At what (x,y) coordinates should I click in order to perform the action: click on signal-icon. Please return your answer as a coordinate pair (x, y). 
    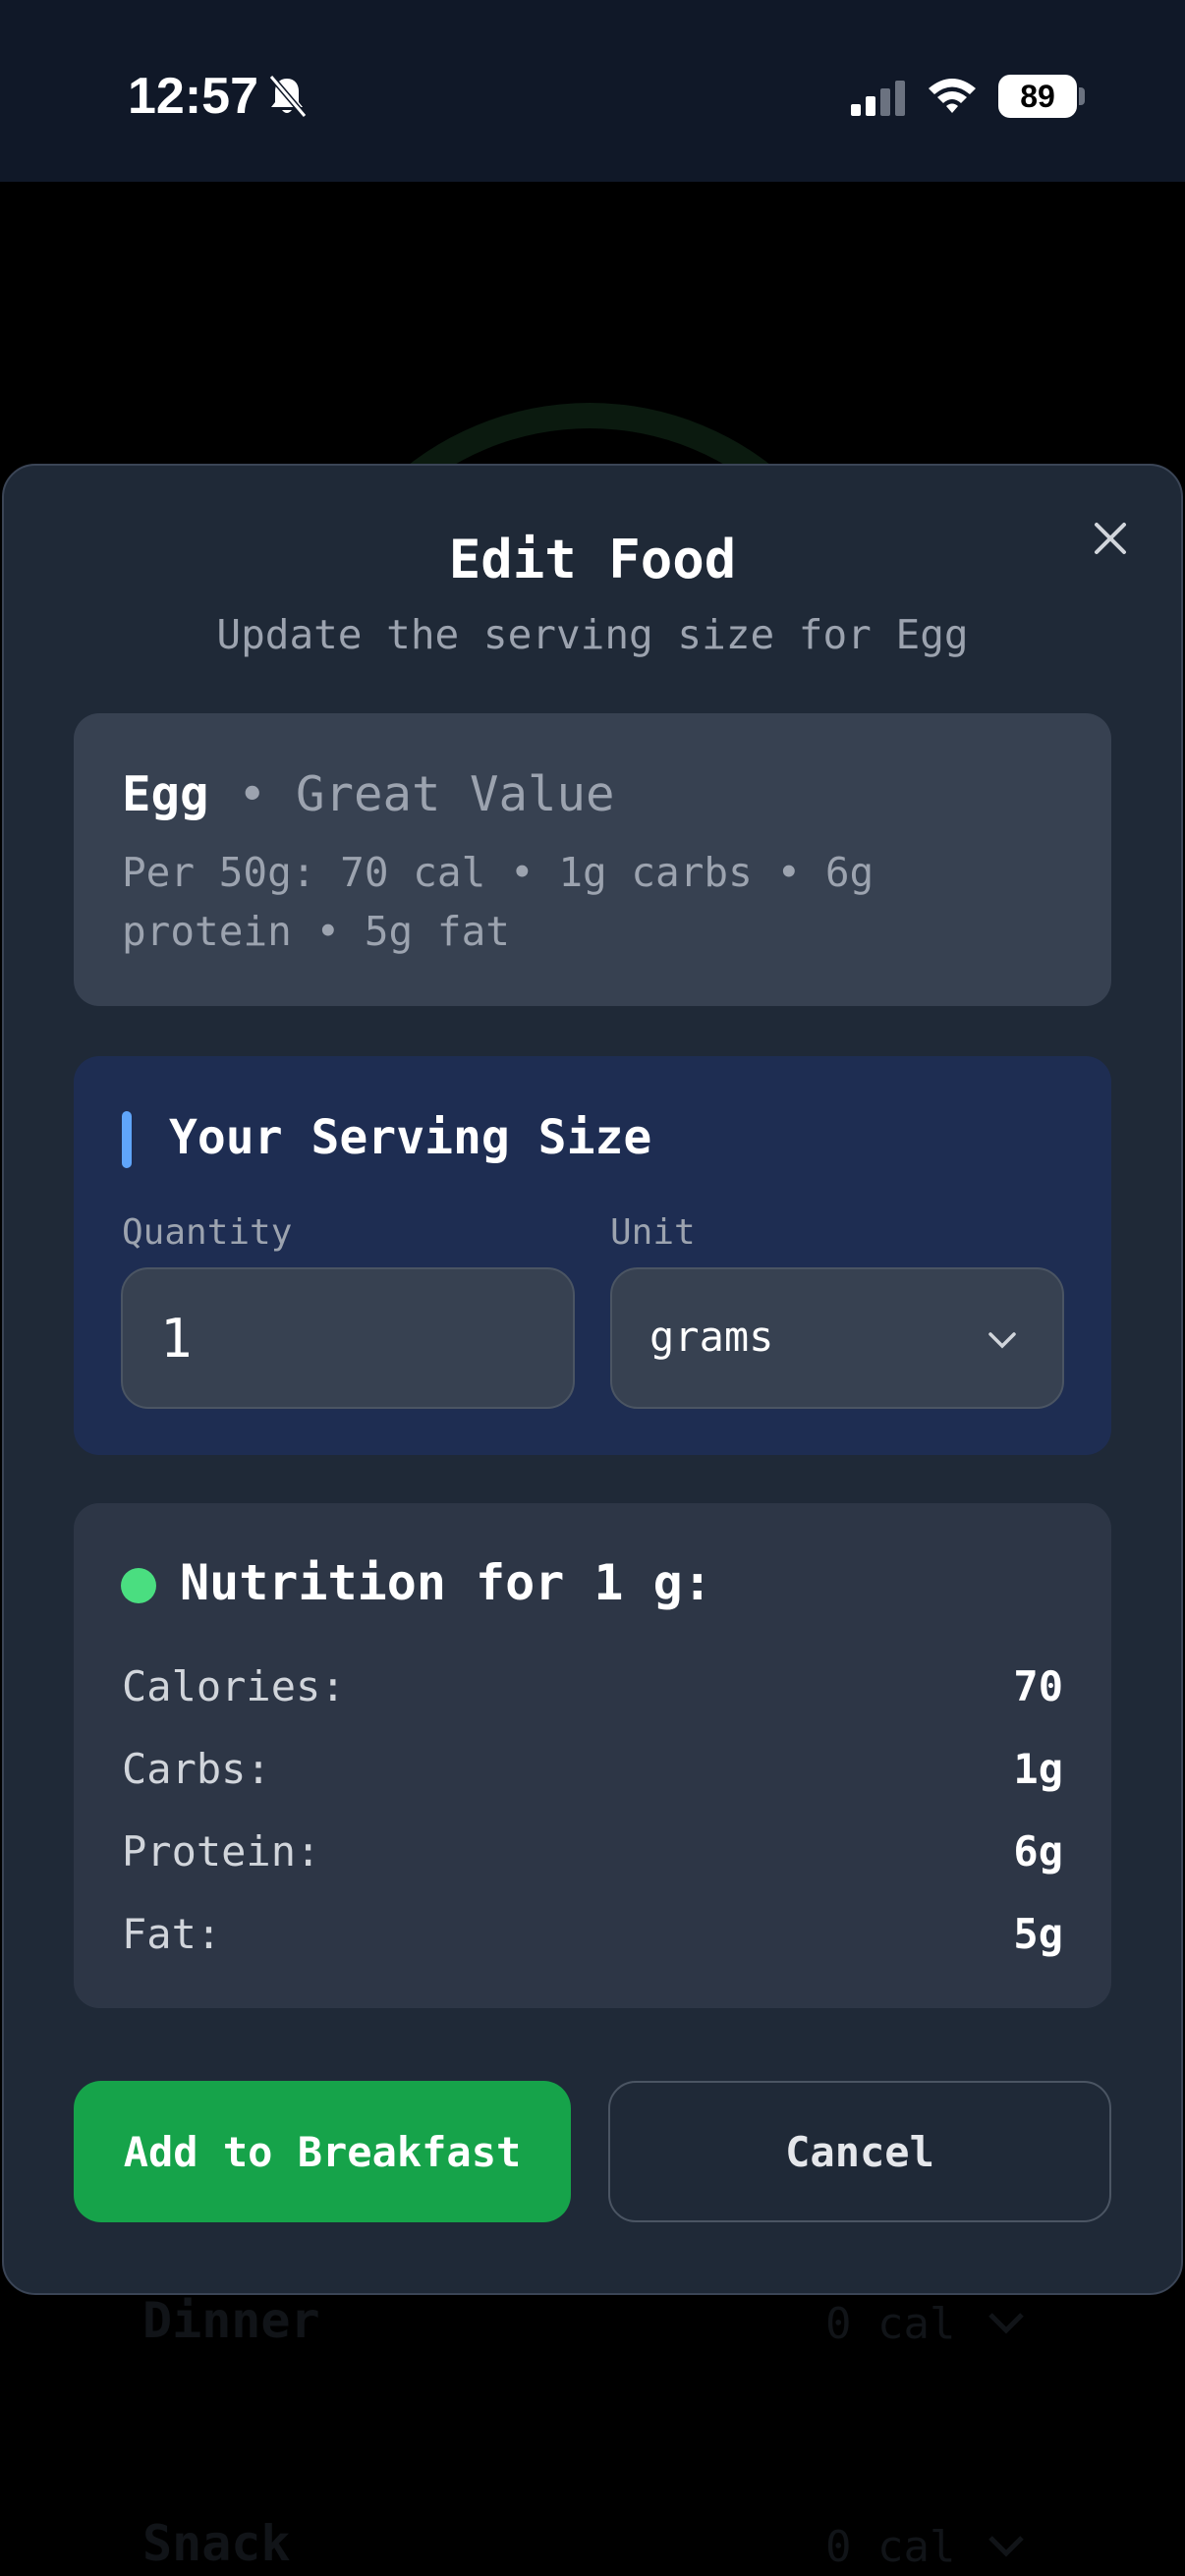
    Looking at the image, I should click on (878, 98).